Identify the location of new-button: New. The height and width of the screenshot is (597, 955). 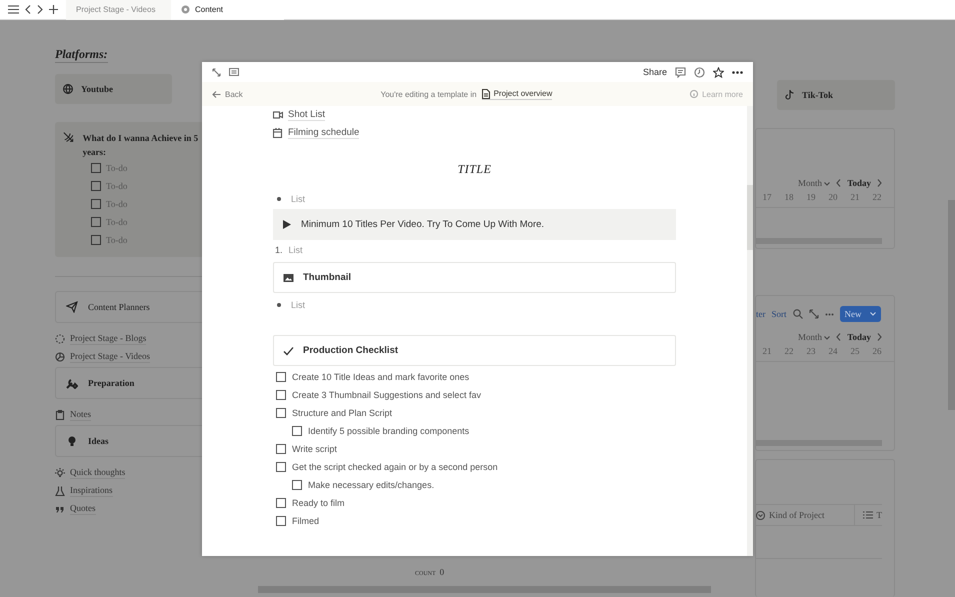
(860, 314).